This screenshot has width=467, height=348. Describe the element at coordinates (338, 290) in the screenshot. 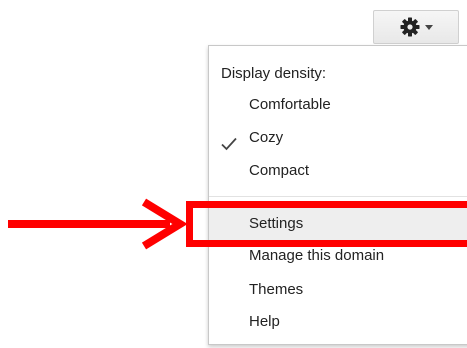

I see `menu-item-themes: Themes` at that location.